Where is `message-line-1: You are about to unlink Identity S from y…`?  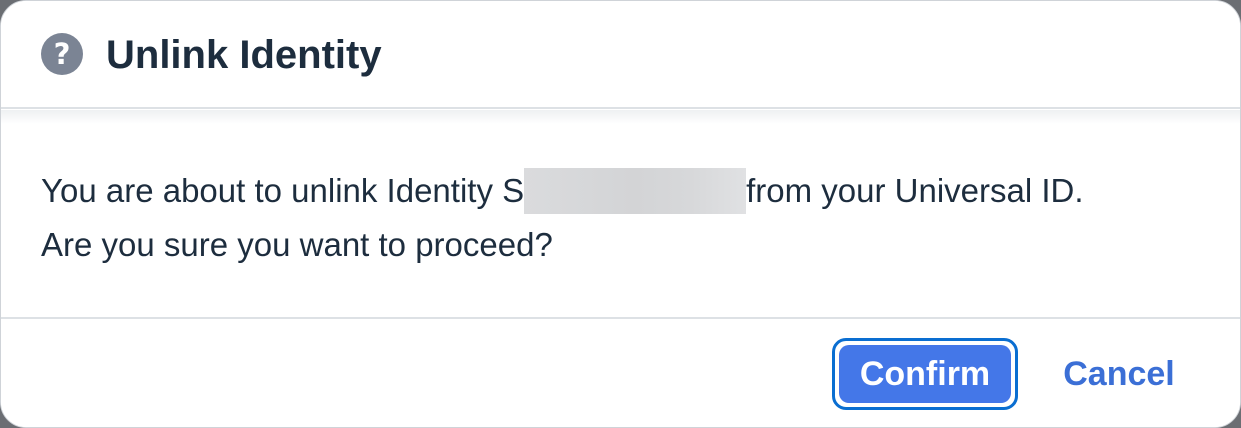
message-line-1: You are about to unlink Identity S from y… is located at coordinates (626, 191).